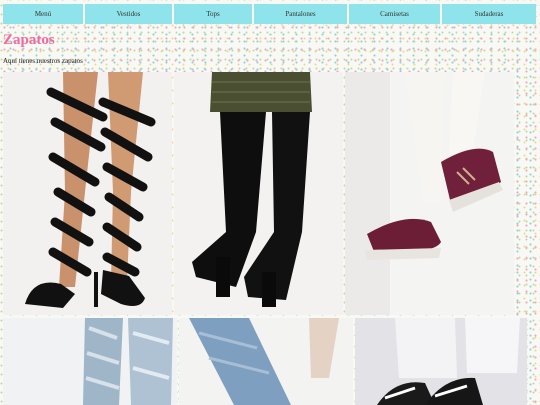  Describe the element at coordinates (29, 40) in the screenshot. I see `page-title: Zapatos` at that location.